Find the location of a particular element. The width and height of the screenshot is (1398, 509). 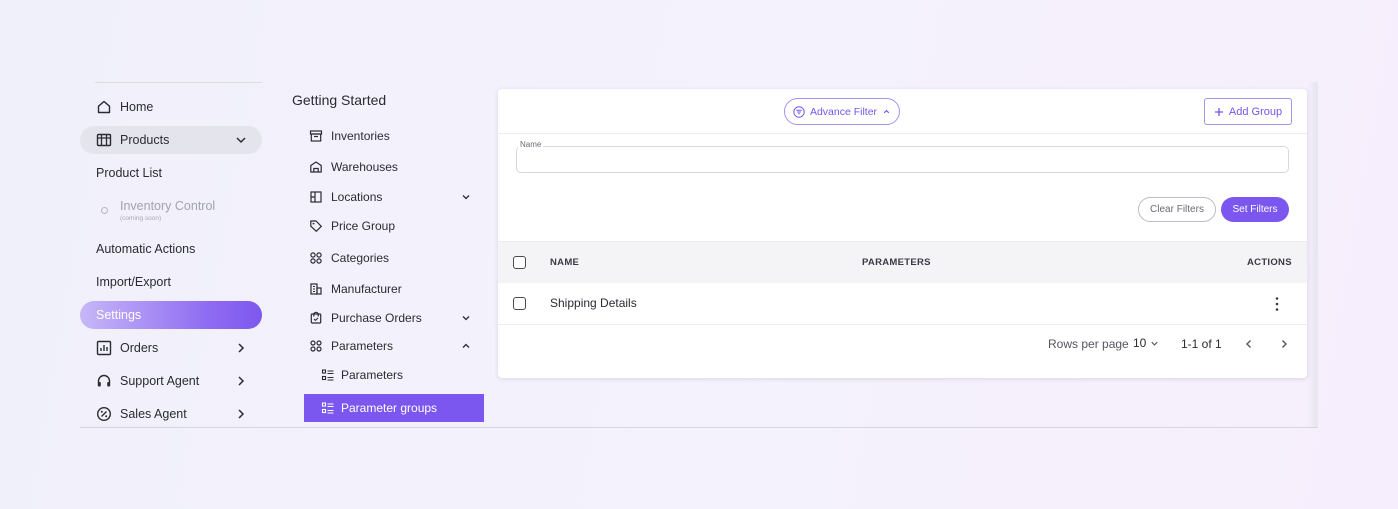

nav-import-export-label: Import/Export is located at coordinates (134, 282).